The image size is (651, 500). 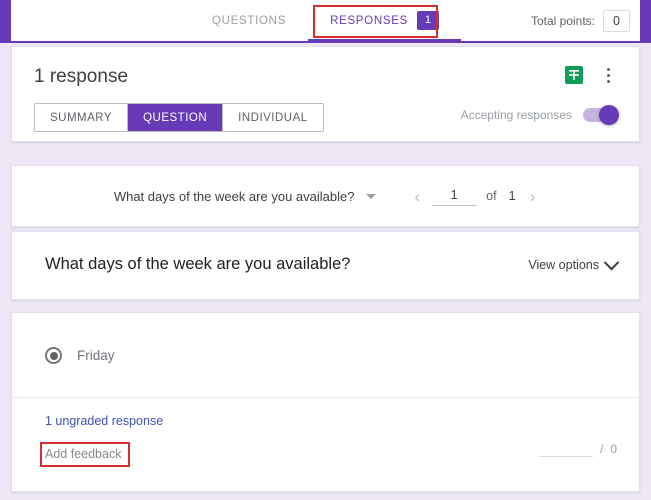 I want to click on tab-responses-label: RESPONSES, so click(x=369, y=20).